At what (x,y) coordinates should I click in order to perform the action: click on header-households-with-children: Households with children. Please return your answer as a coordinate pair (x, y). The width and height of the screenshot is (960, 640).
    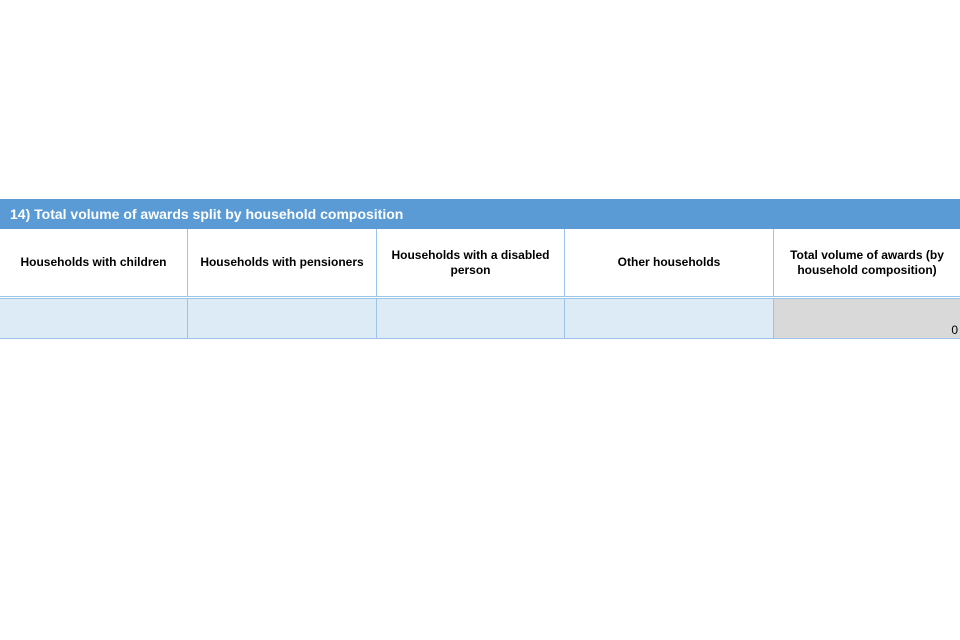
    Looking at the image, I should click on (94, 263).